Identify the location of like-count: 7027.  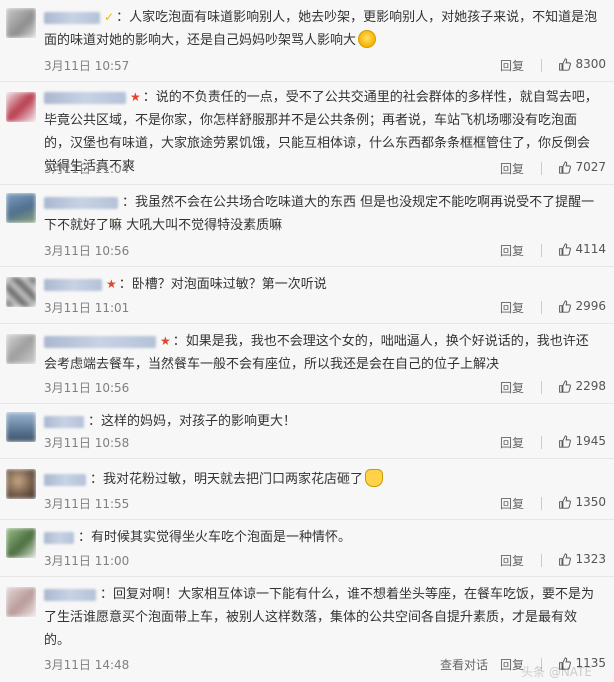
(590, 167).